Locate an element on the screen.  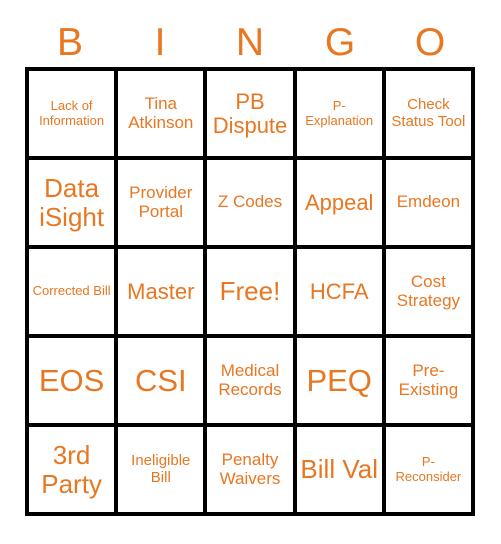
bingo-cell-o1: Check Status Tool is located at coordinates (430, 115).